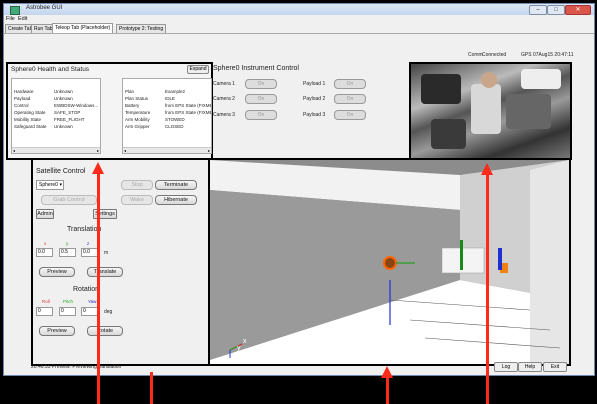 This screenshot has width=597, height=404. What do you see at coordinates (88, 243) in the screenshot?
I see `translation-z-label: z` at bounding box center [88, 243].